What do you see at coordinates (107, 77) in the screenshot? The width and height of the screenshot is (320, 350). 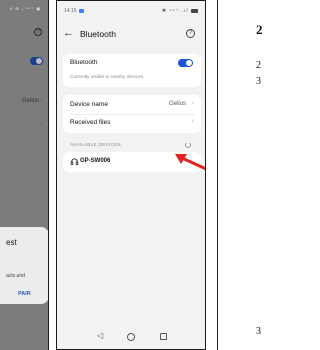 I see `visibility-caption: Currently visible to nearby devices.` at bounding box center [107, 77].